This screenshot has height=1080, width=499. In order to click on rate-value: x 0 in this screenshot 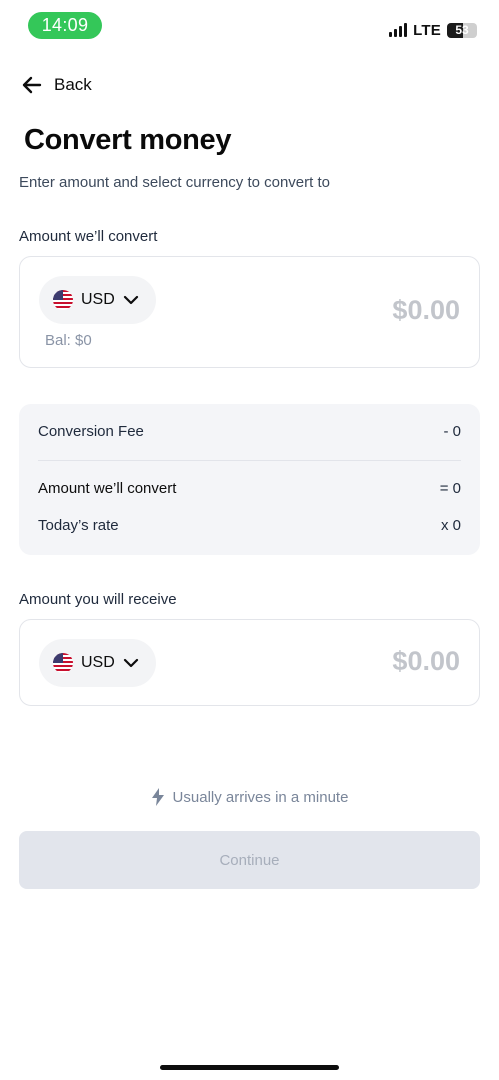, I will do `click(450, 525)`.